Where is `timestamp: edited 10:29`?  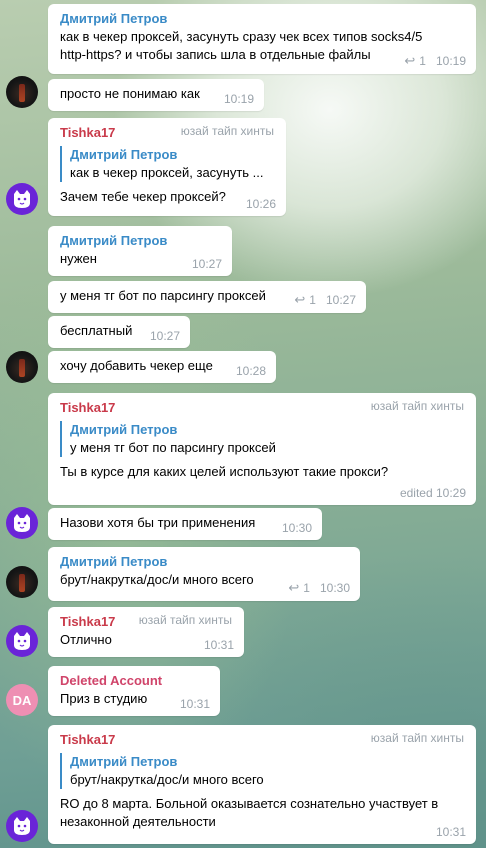
timestamp: edited 10:29 is located at coordinates (432, 493).